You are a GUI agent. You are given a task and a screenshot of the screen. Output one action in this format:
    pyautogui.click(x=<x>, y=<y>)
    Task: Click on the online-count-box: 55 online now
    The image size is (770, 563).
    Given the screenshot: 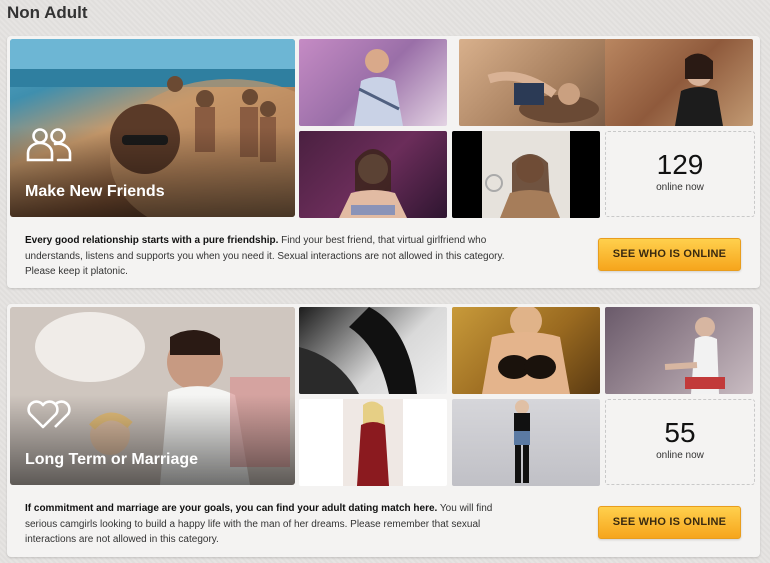 What is the action you would take?
    pyautogui.click(x=680, y=442)
    